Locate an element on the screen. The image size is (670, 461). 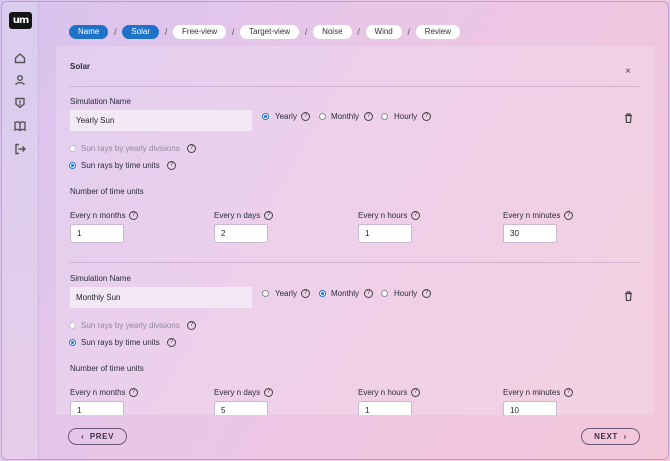
book-icon is located at coordinates (20, 126).